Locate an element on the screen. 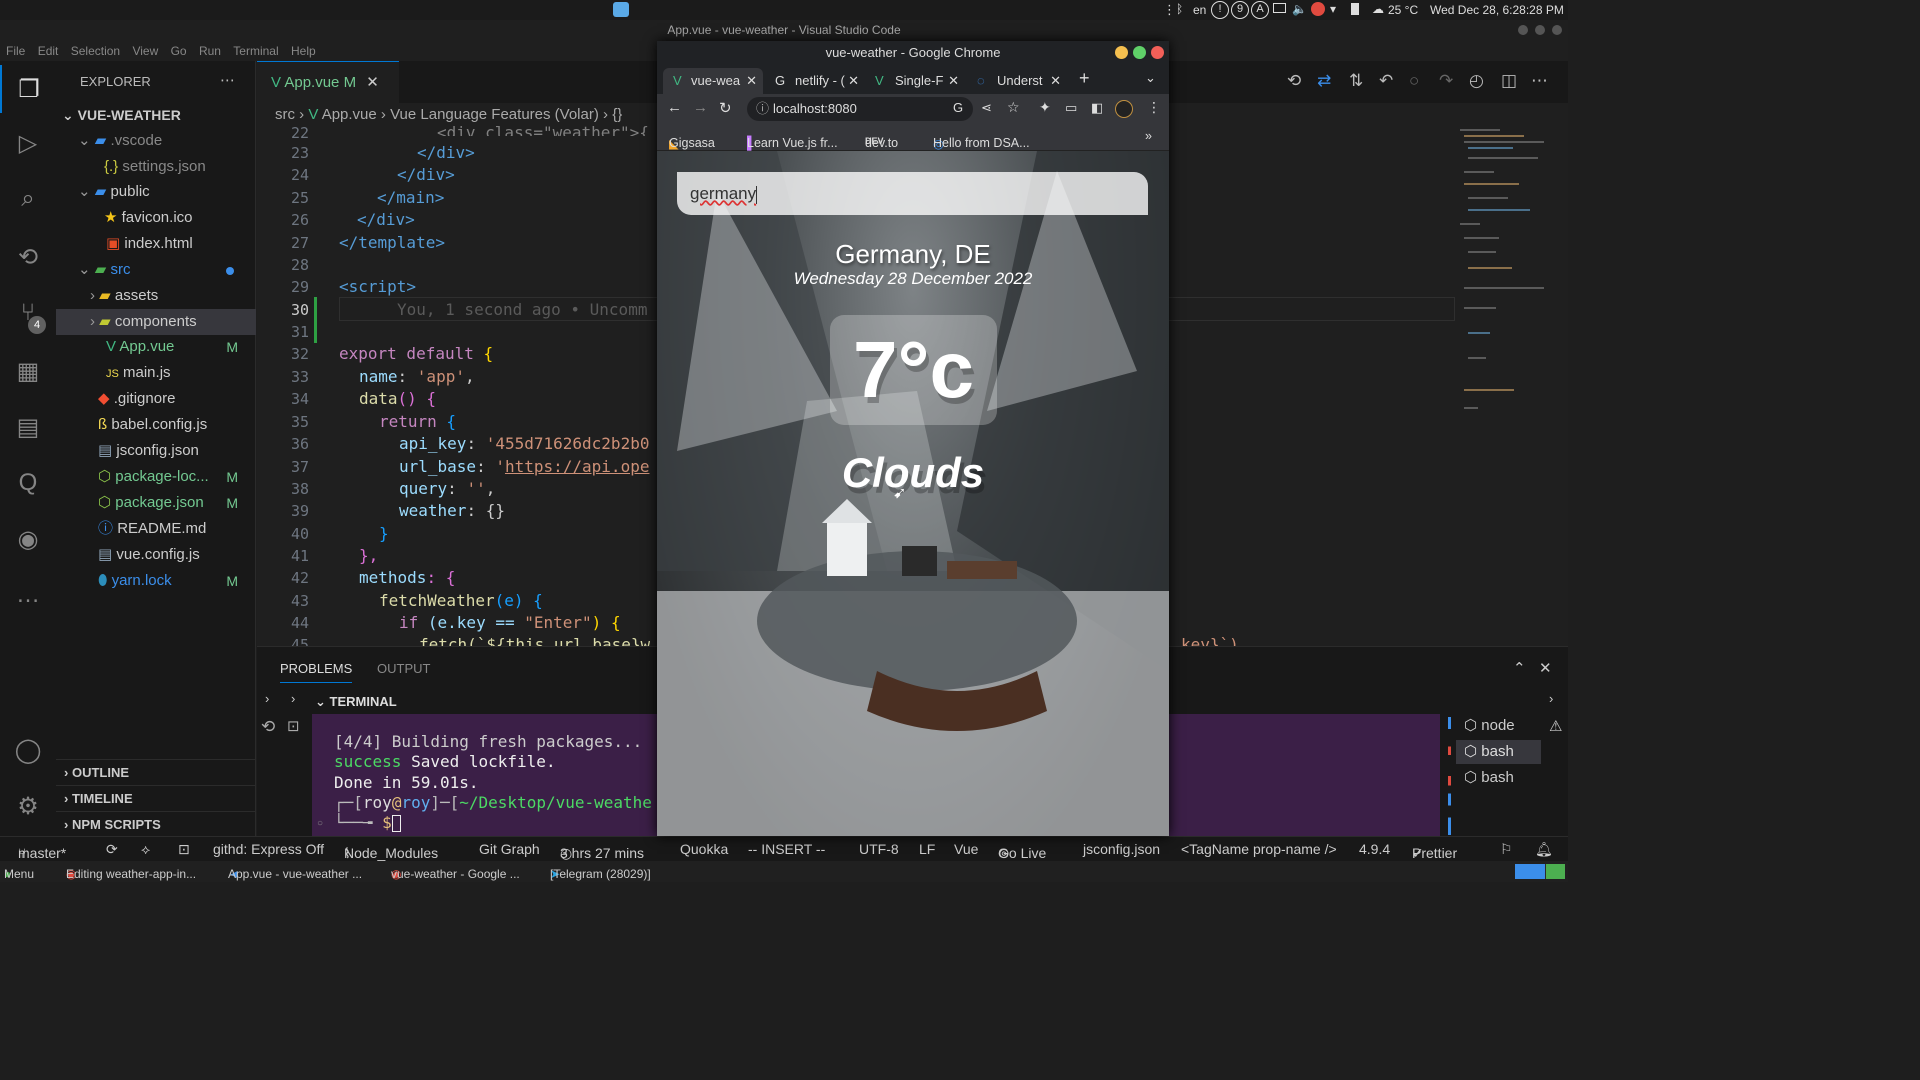 This screenshot has height=1080, width=1920. eol-status: LF is located at coordinates (927, 849).